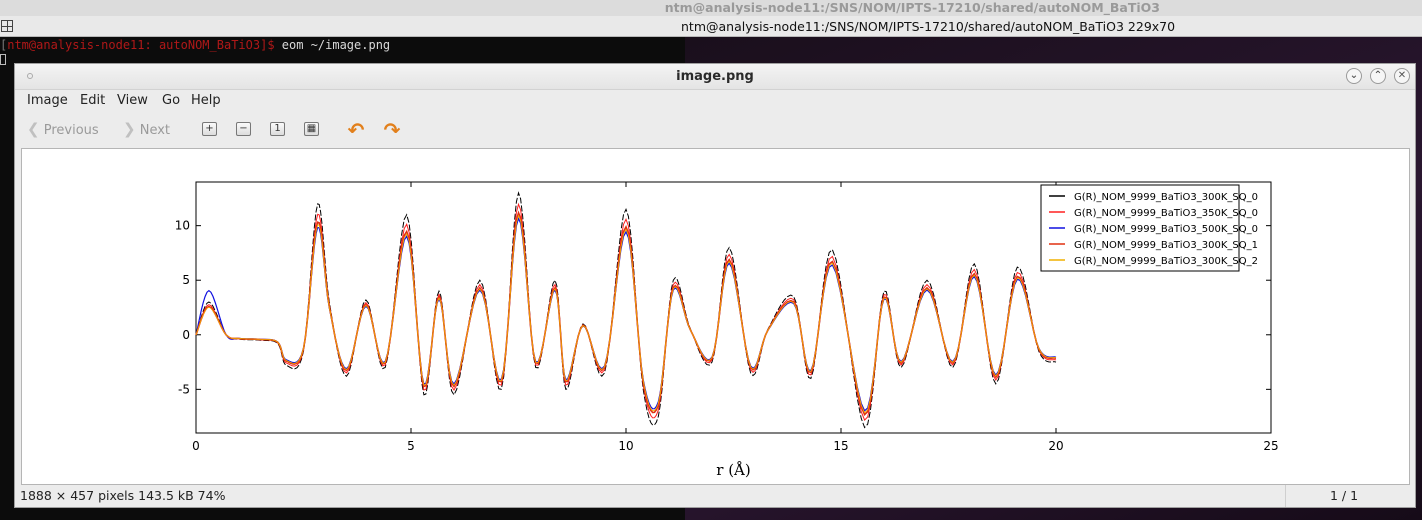  What do you see at coordinates (715, 129) in the screenshot?
I see `toolbar: ❮ Previous ❯ Next + − 1 ▦ ↶ ↷` at bounding box center [715, 129].